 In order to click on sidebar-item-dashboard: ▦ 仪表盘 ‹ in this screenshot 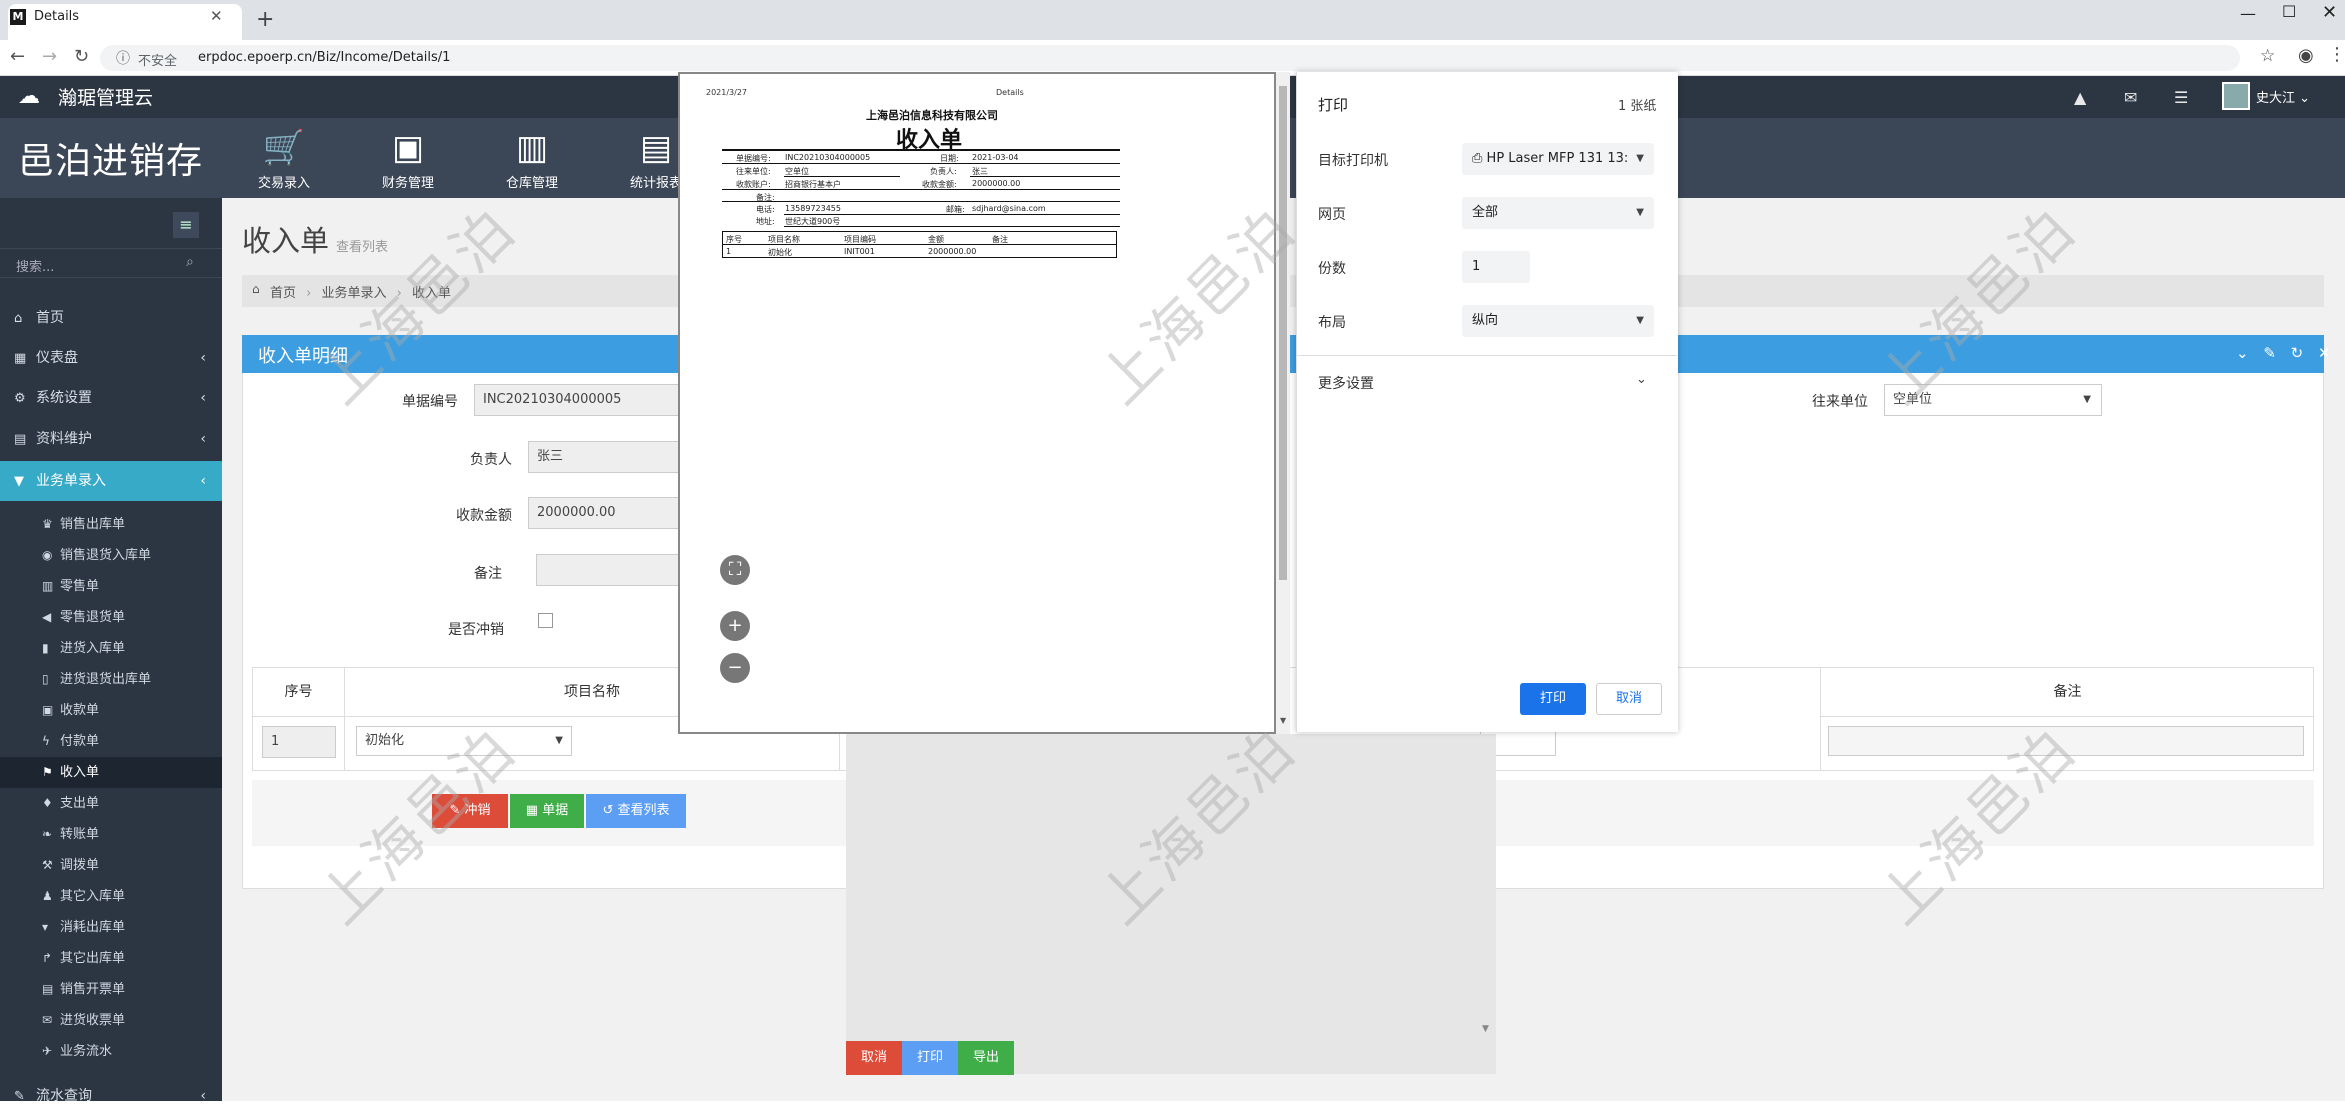, I will do `click(111, 358)`.